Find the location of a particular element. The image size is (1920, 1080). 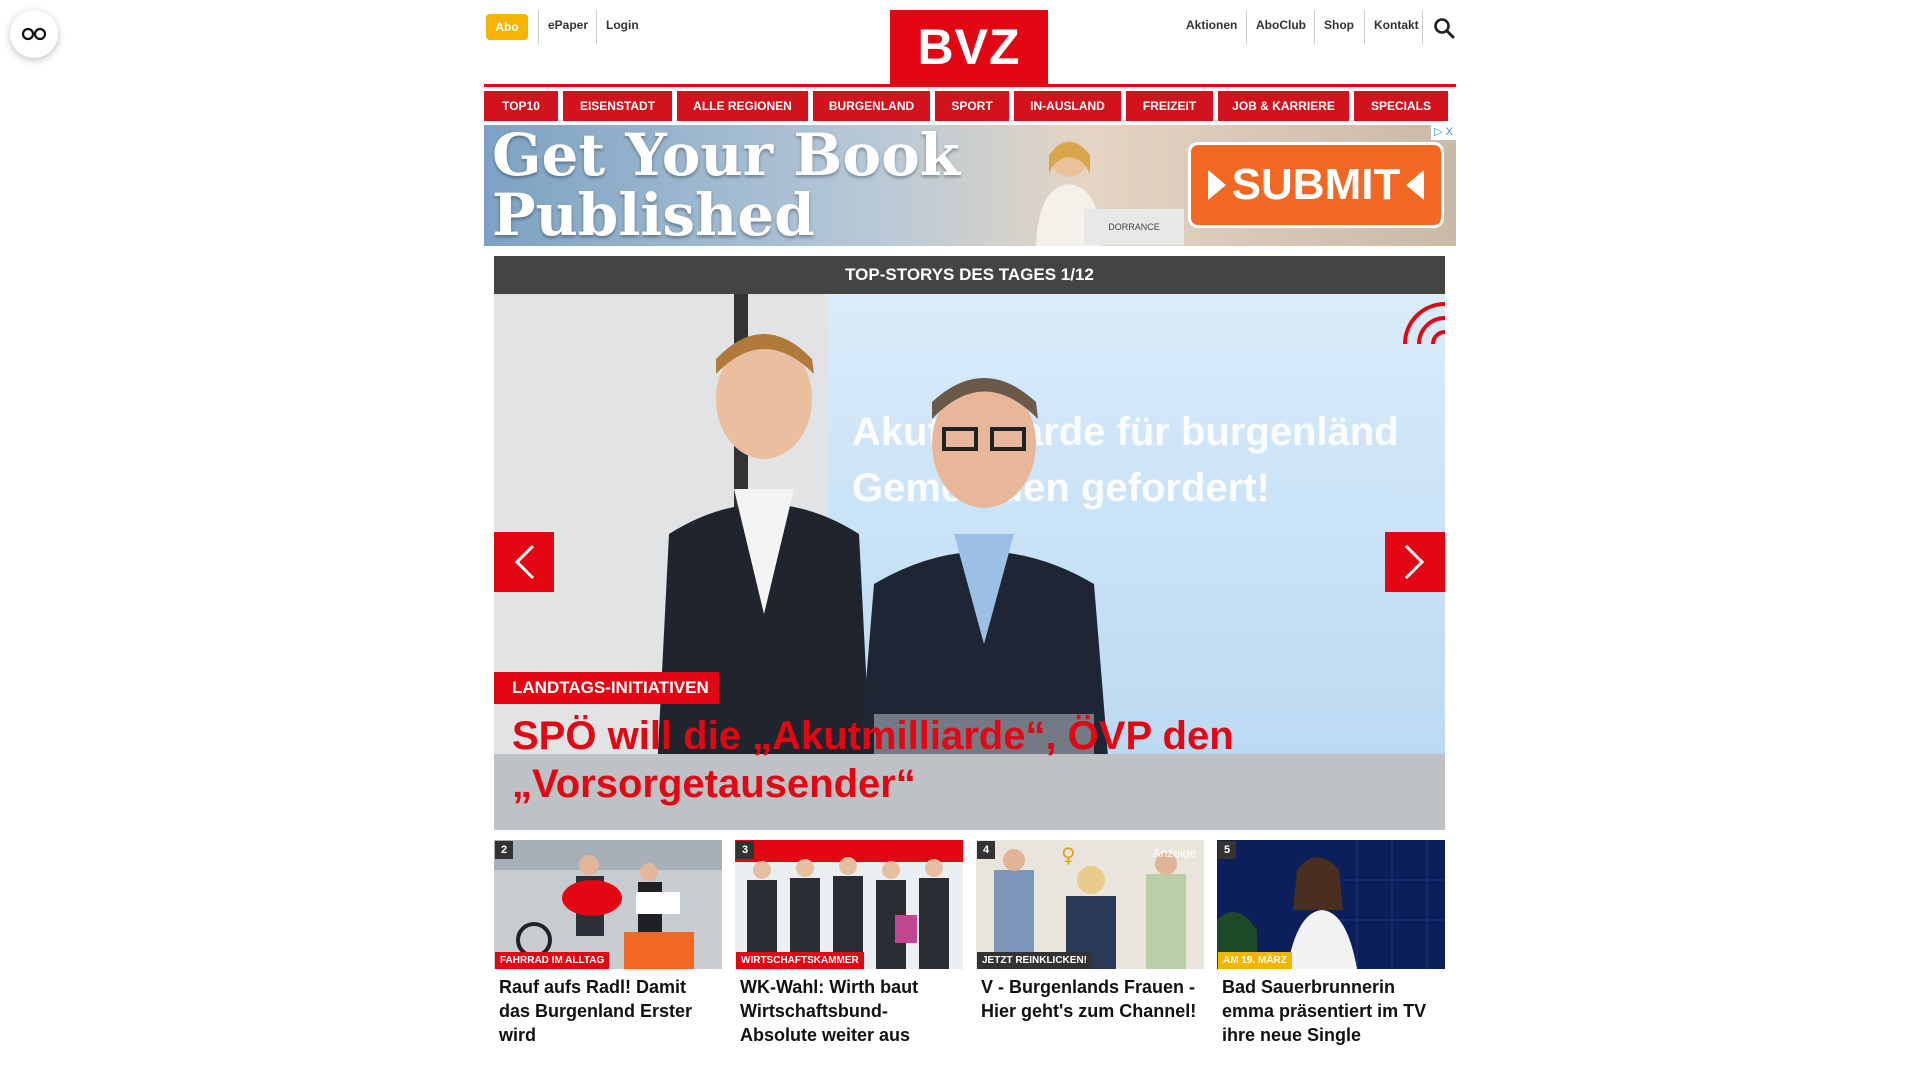

ad-submit-button: SUBMIT is located at coordinates (1316, 185).